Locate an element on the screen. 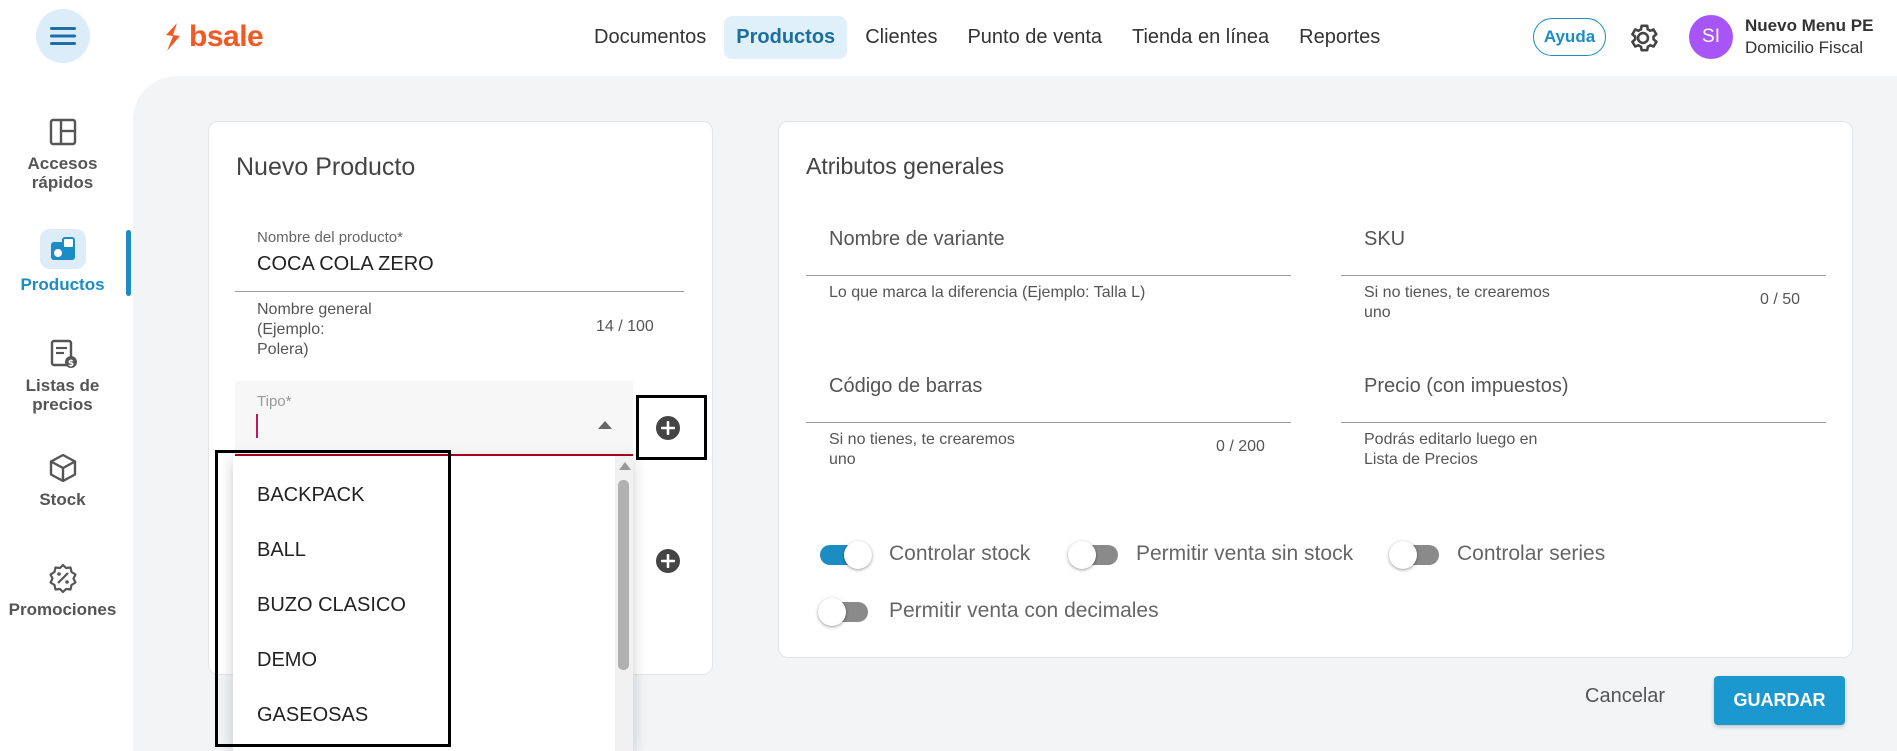  sidebar-item-label-2: precios is located at coordinates (62, 404).